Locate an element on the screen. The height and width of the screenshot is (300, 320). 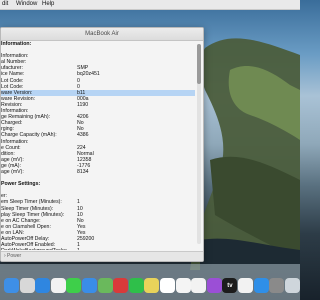
photos-icon is located at coordinates (58, 285).